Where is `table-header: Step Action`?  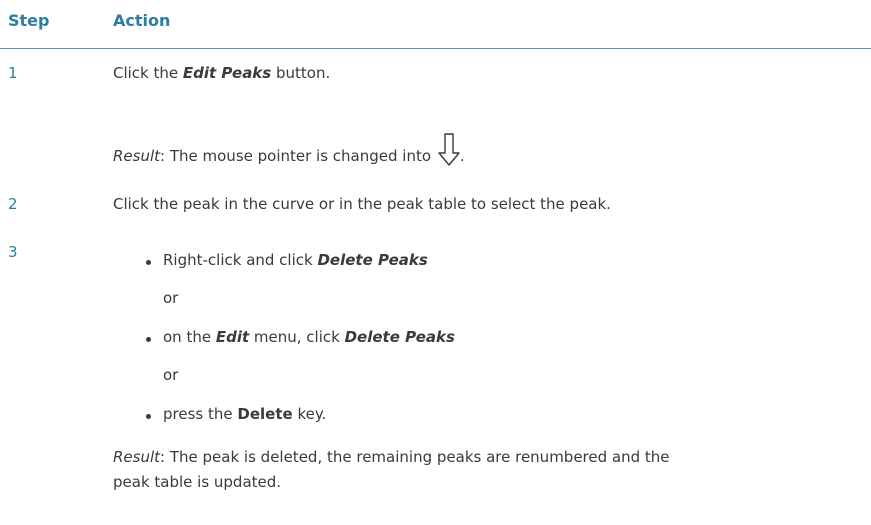 table-header: Step Action is located at coordinates (435, 24).